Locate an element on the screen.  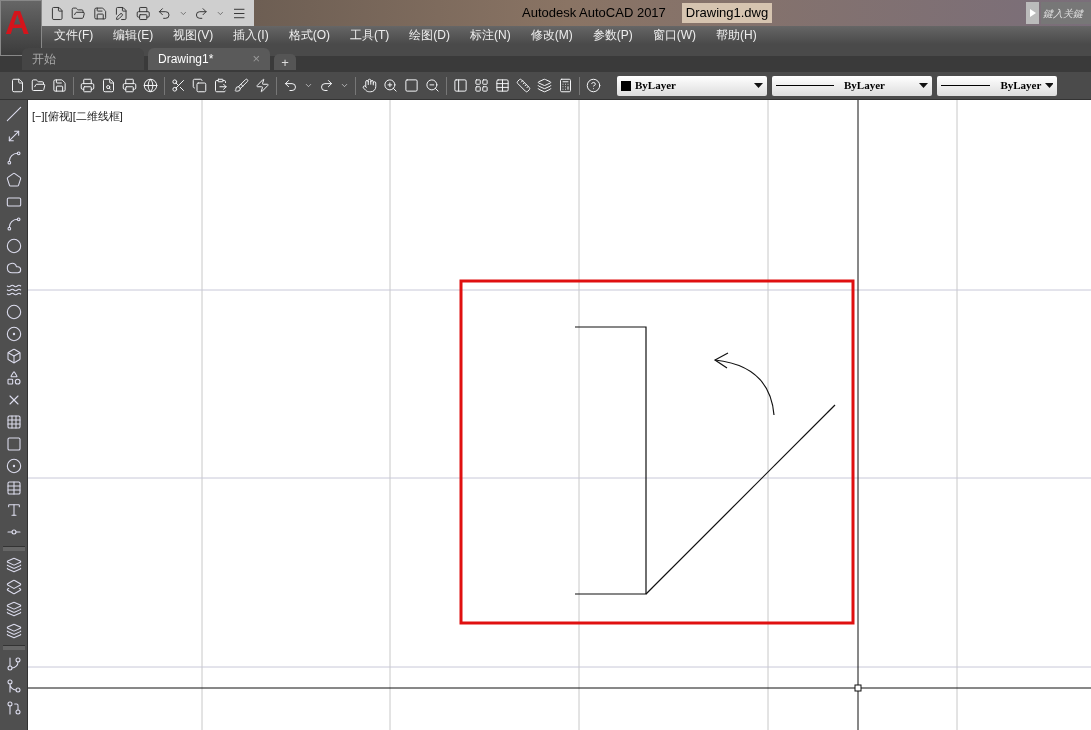
rectangle-icon is located at coordinates (13, 202).